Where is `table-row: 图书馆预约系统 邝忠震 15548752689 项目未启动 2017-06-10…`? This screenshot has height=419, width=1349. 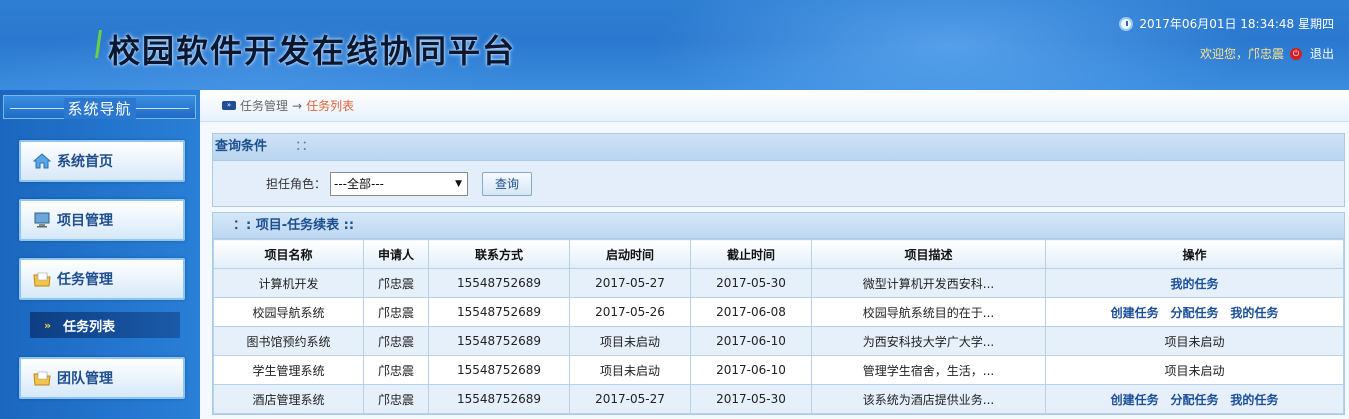
table-row: 图书馆预约系统 邝忠震 15548752689 项目未启动 2017-06-10… is located at coordinates (778, 341).